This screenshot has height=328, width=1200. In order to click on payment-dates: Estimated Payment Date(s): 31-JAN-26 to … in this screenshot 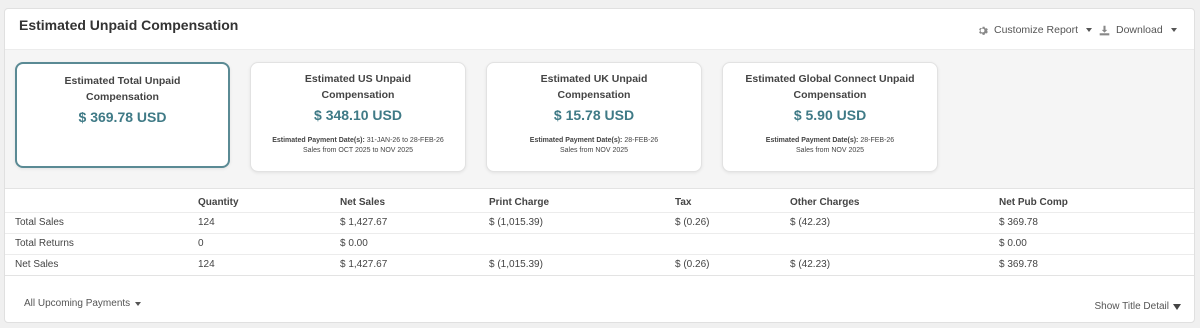, I will do `click(358, 140)`.